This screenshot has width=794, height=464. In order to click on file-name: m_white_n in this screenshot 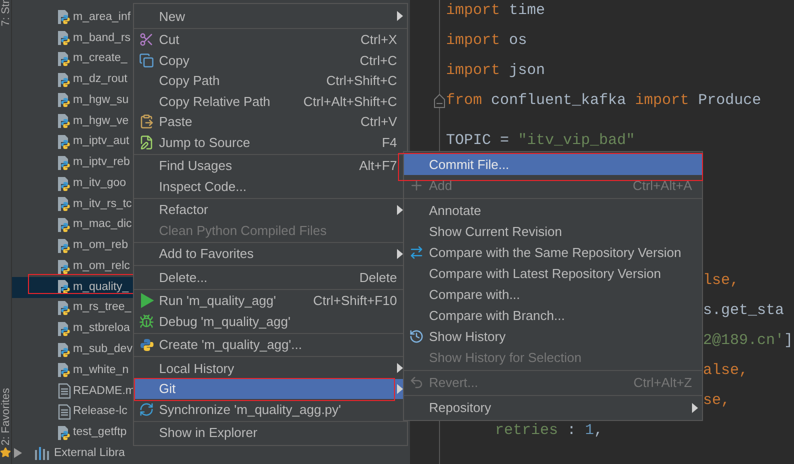, I will do `click(101, 370)`.